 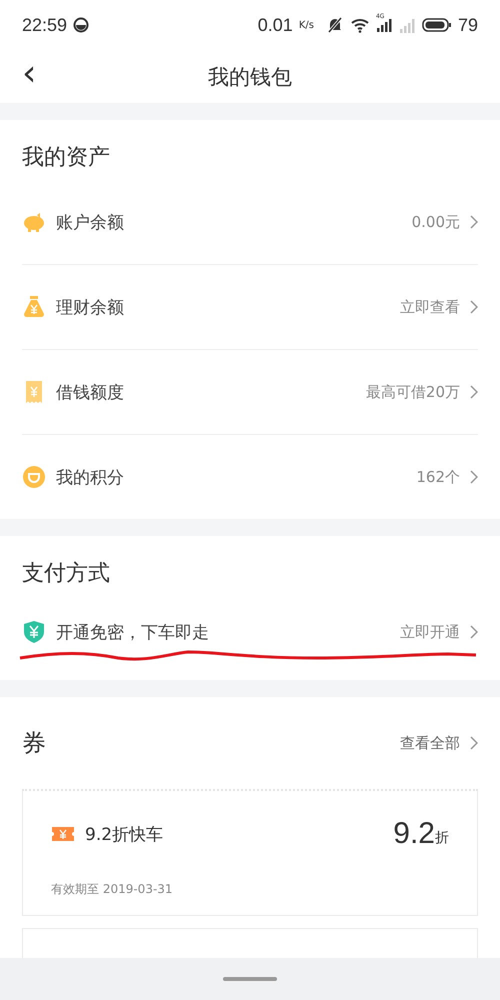 What do you see at coordinates (250, 392) in the screenshot?
I see `wallet-item: 借钱额度 最高可借20万` at bounding box center [250, 392].